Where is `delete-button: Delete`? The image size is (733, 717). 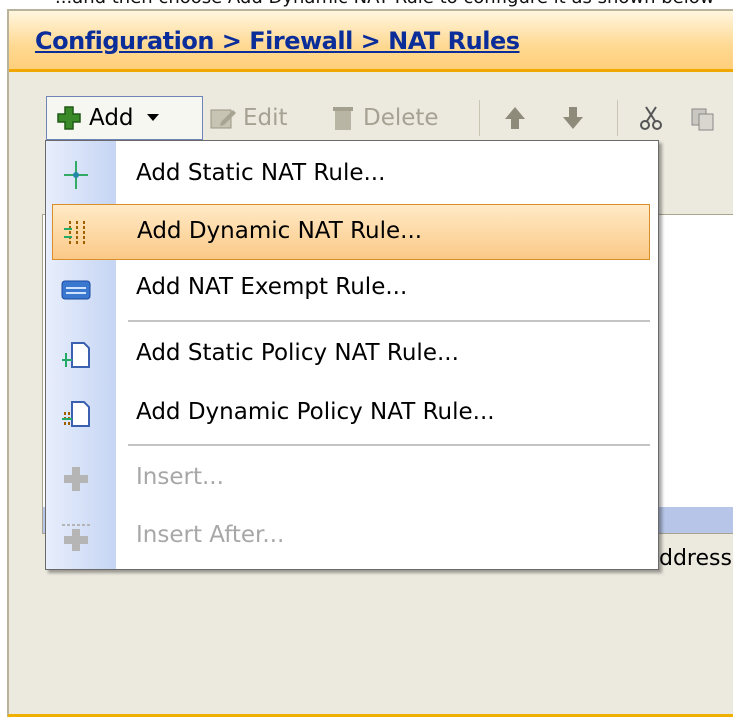 delete-button: Delete is located at coordinates (384, 118).